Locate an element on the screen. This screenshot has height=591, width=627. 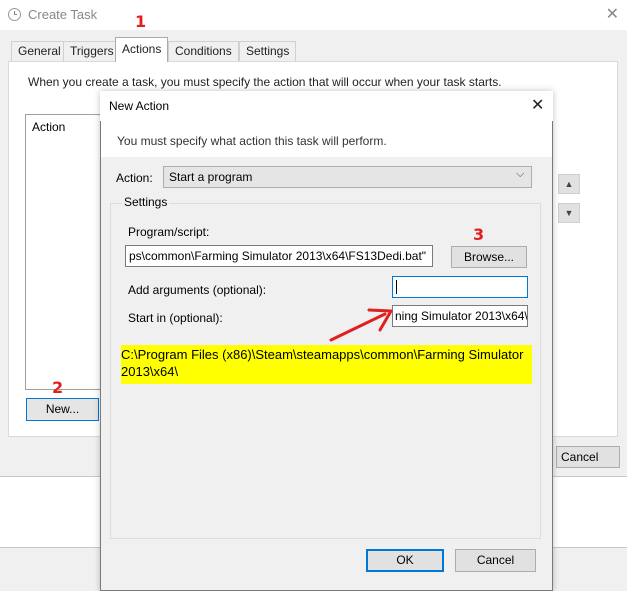
program-script-label: Program/script: is located at coordinates (169, 232).